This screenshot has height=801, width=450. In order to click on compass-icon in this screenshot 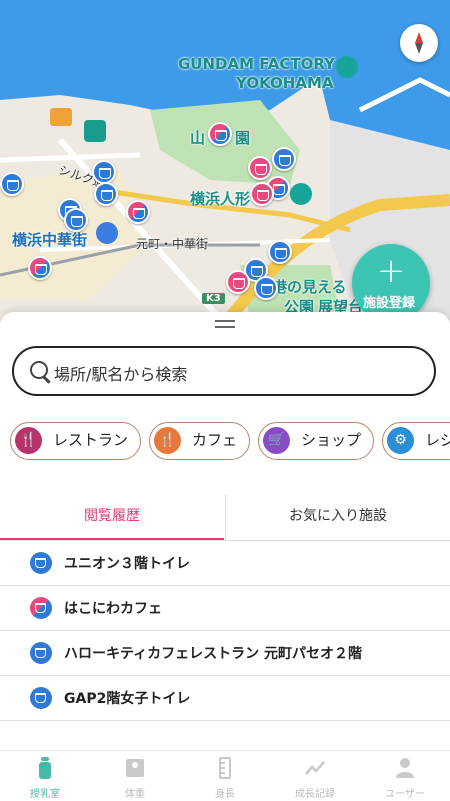, I will do `click(419, 43)`.